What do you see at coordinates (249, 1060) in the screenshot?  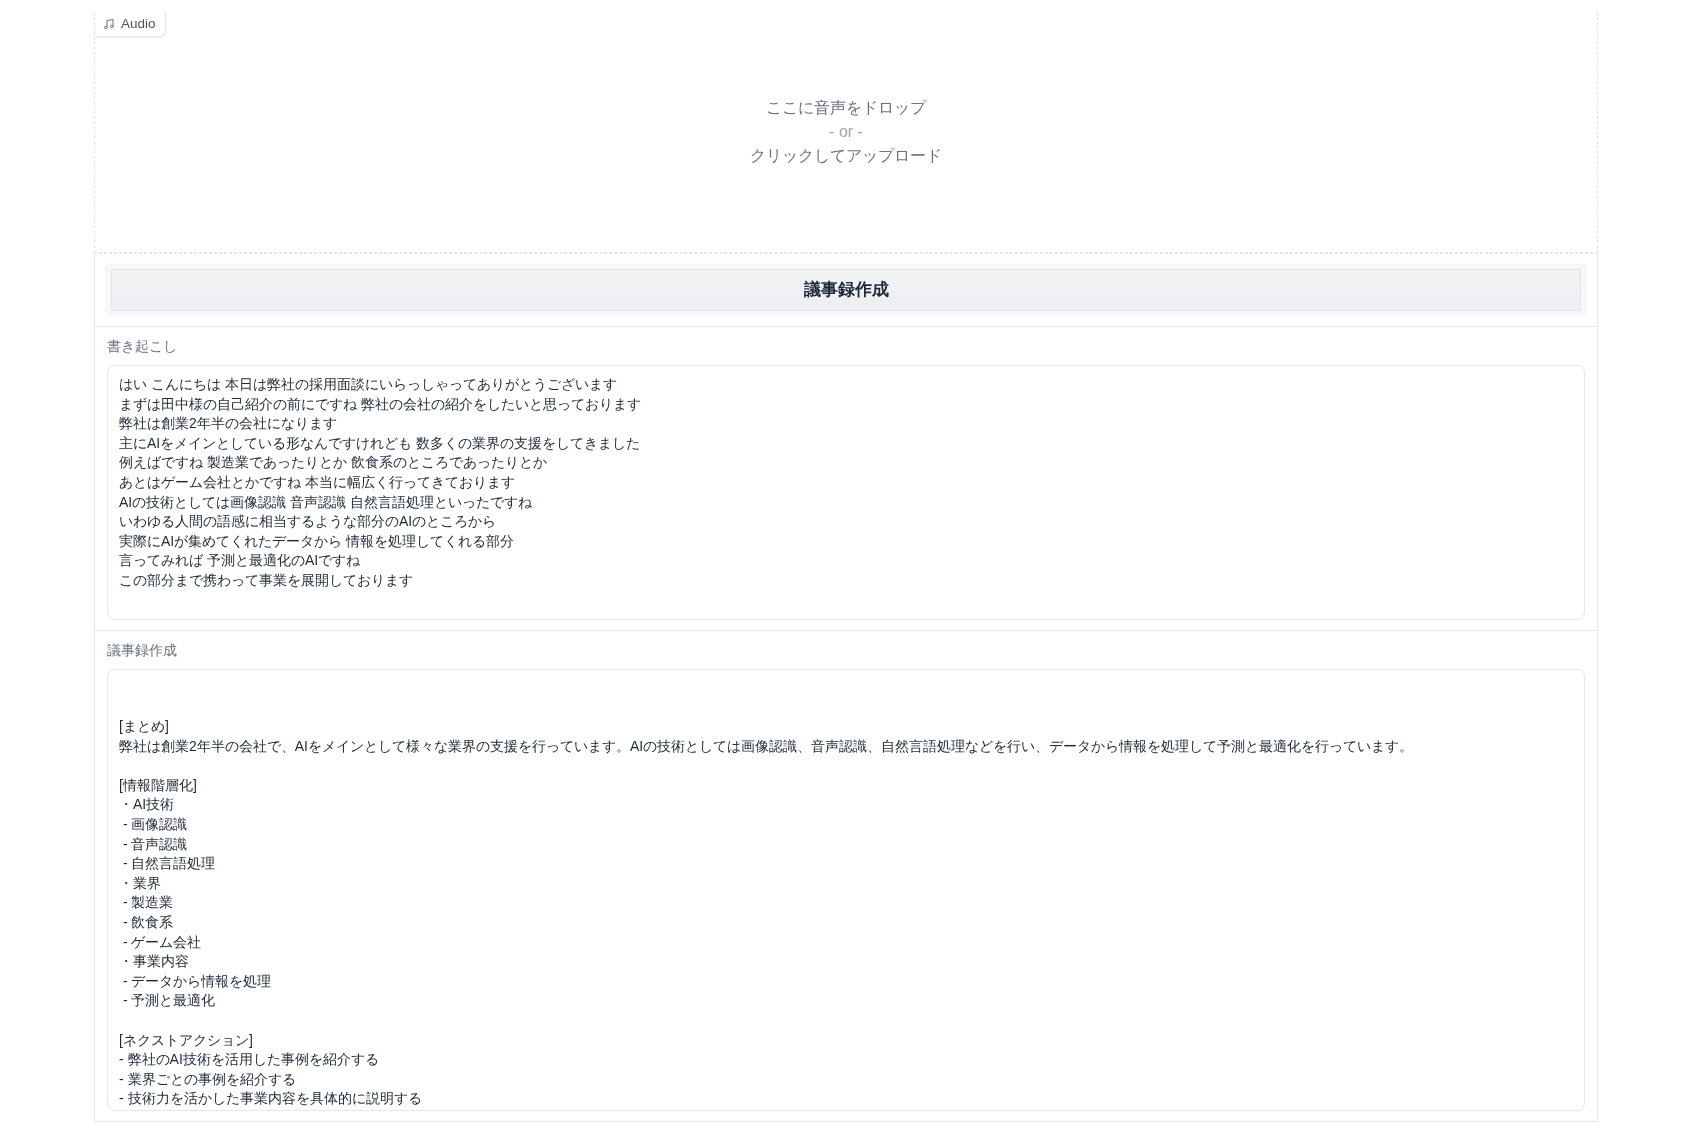 I see `text-line: - 弊社のAI技術を活用した事例を紹介する` at bounding box center [249, 1060].